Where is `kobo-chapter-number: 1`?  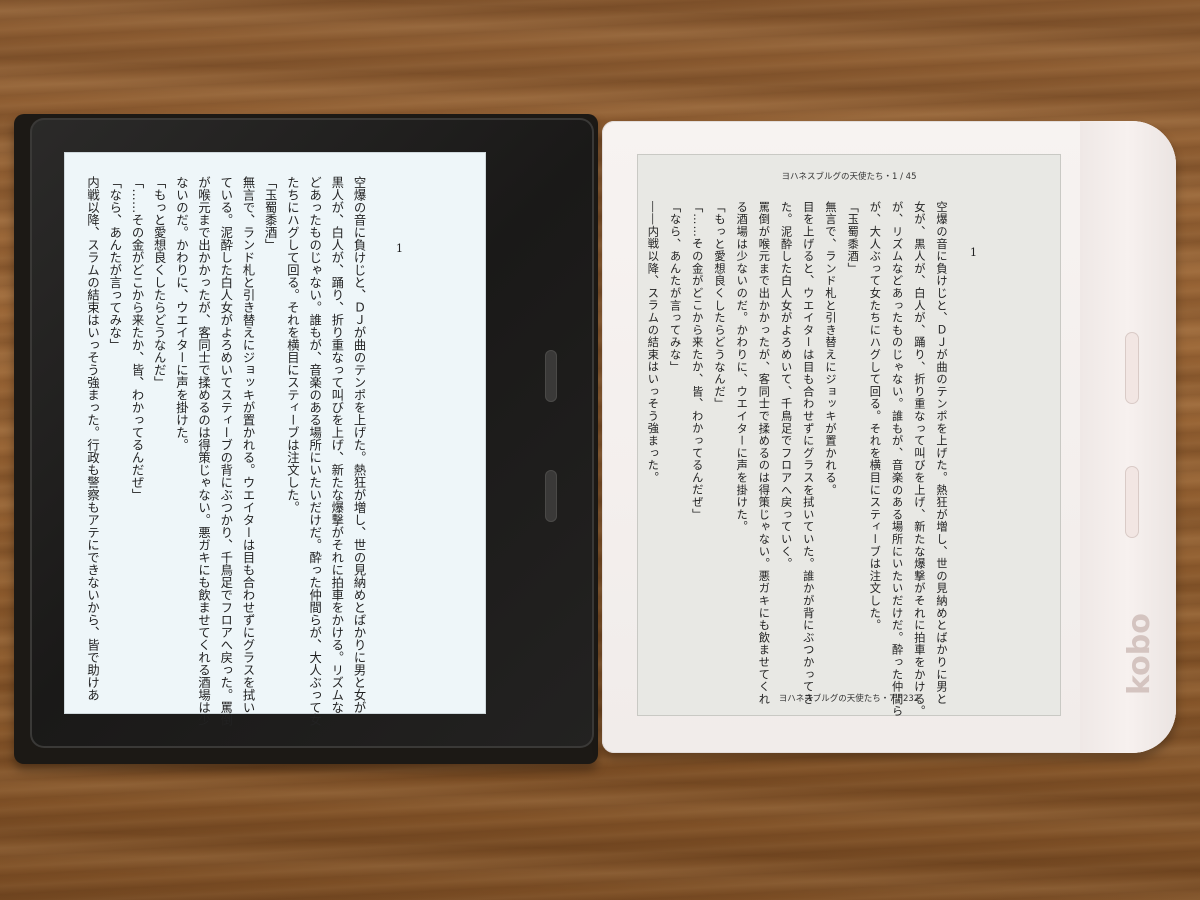
kobo-chapter-number: 1 is located at coordinates (973, 252).